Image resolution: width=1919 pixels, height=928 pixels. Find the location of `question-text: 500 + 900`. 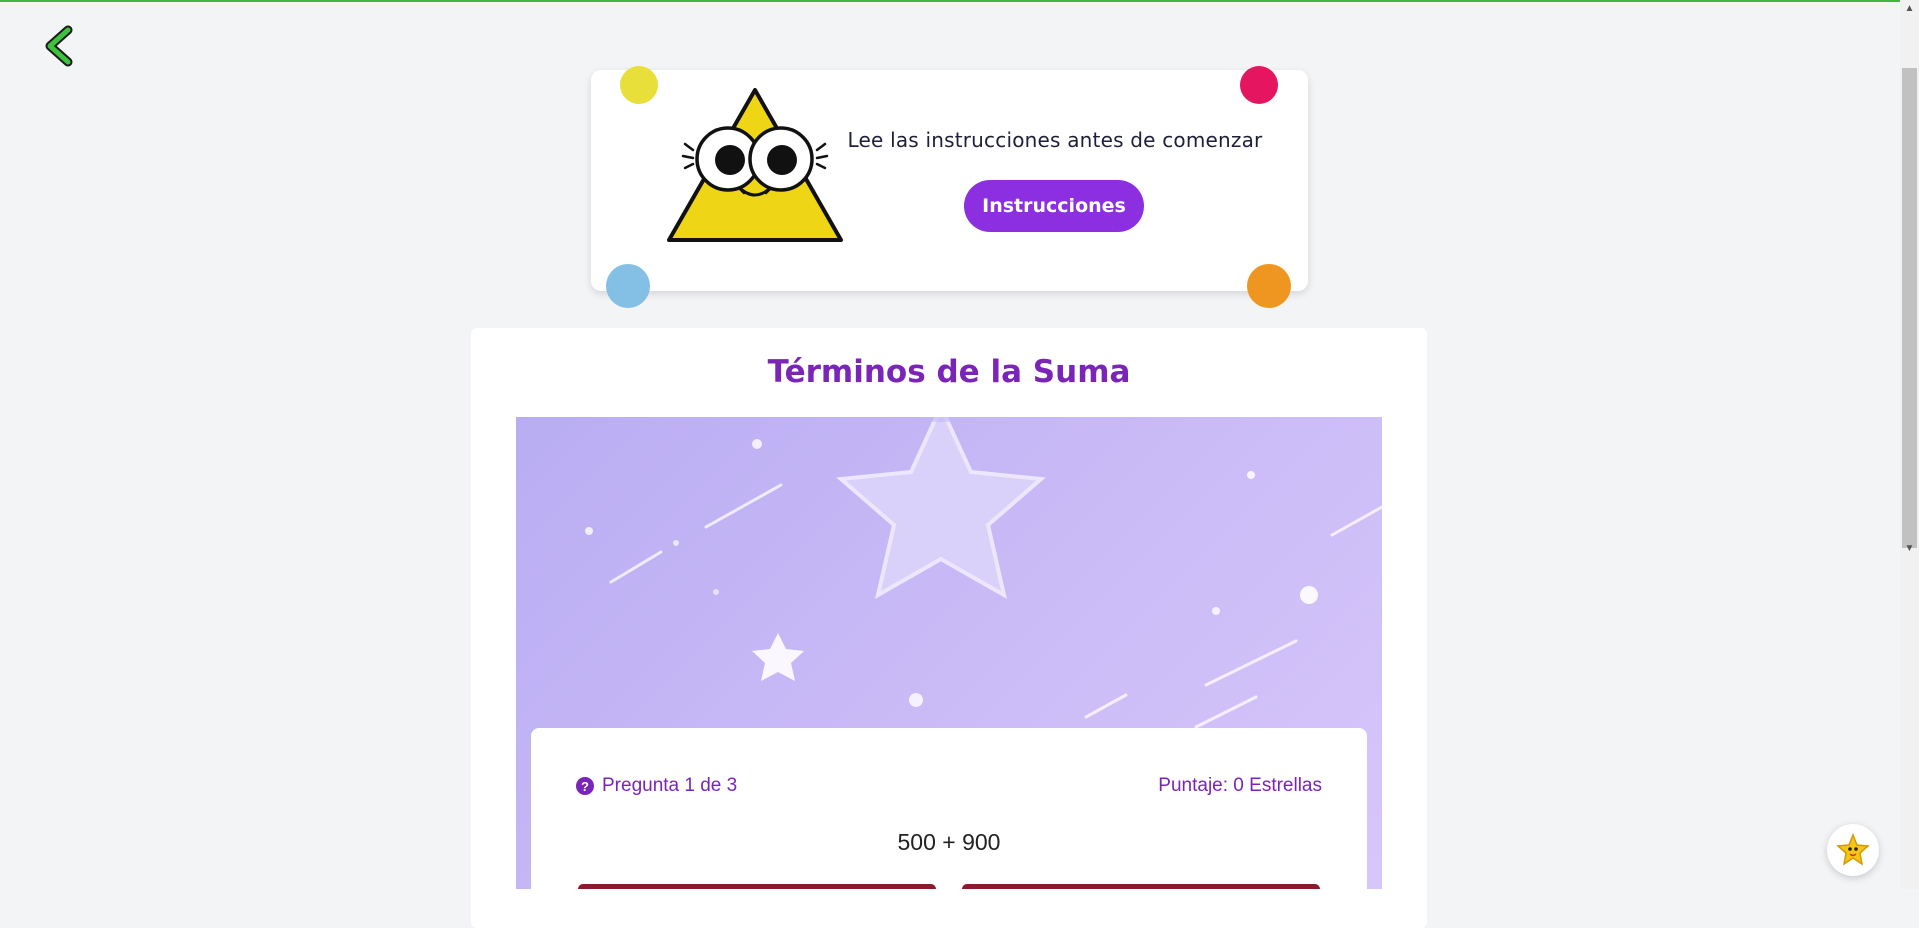

question-text: 500 + 900 is located at coordinates (949, 842).